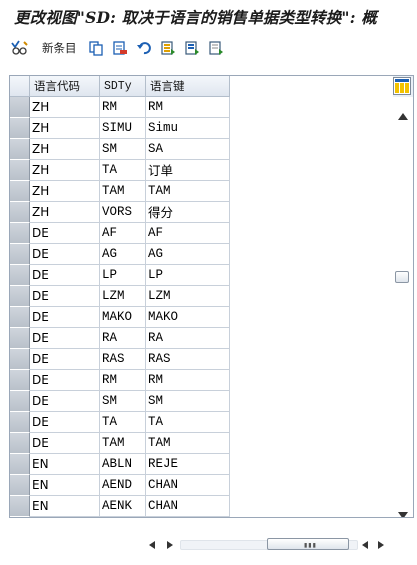 The height and width of the screenshot is (565, 417). What do you see at coordinates (123, 464) in the screenshot?
I see `cell-sd-type: ABLN` at bounding box center [123, 464].